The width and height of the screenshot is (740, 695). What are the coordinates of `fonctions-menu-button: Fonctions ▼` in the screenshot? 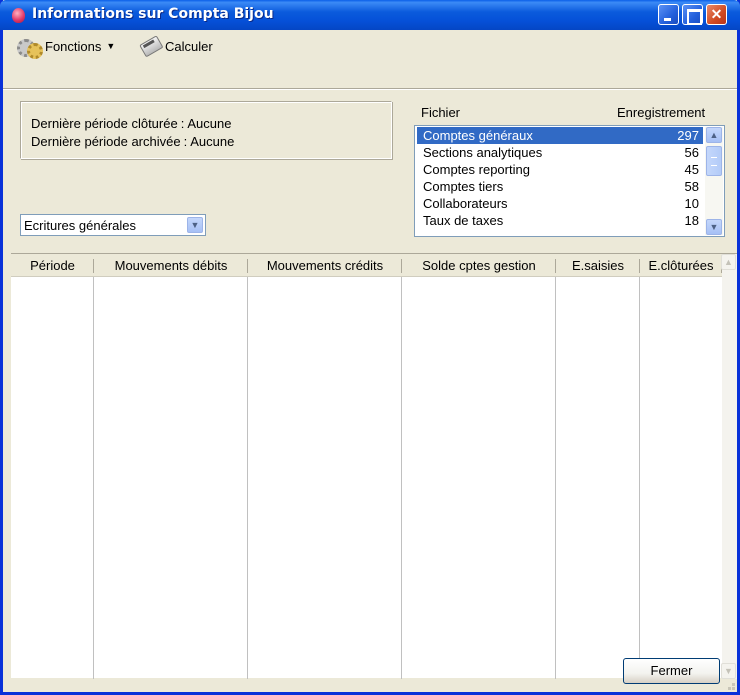 It's located at (65, 47).